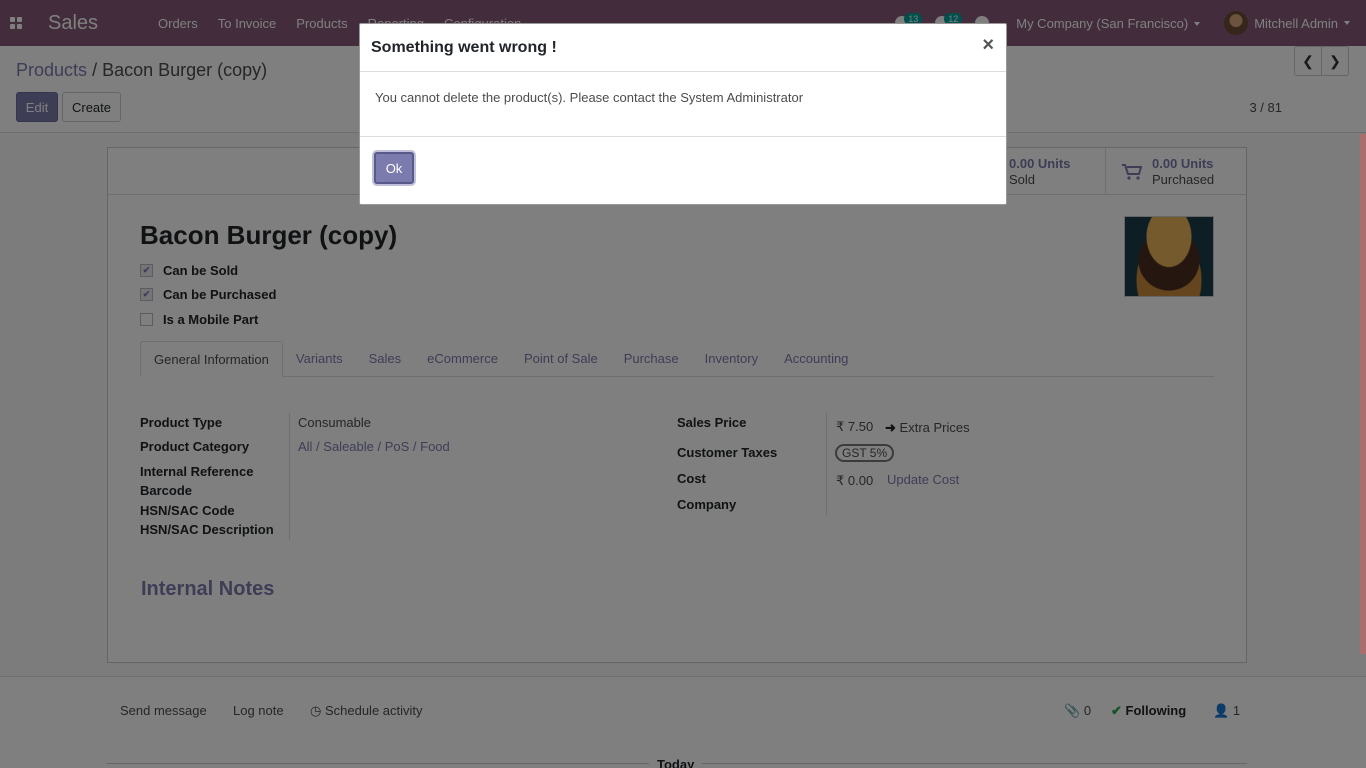 This screenshot has width=1366, height=768. What do you see at coordinates (683, 136) in the screenshot?
I see `dialog-footer-divider` at bounding box center [683, 136].